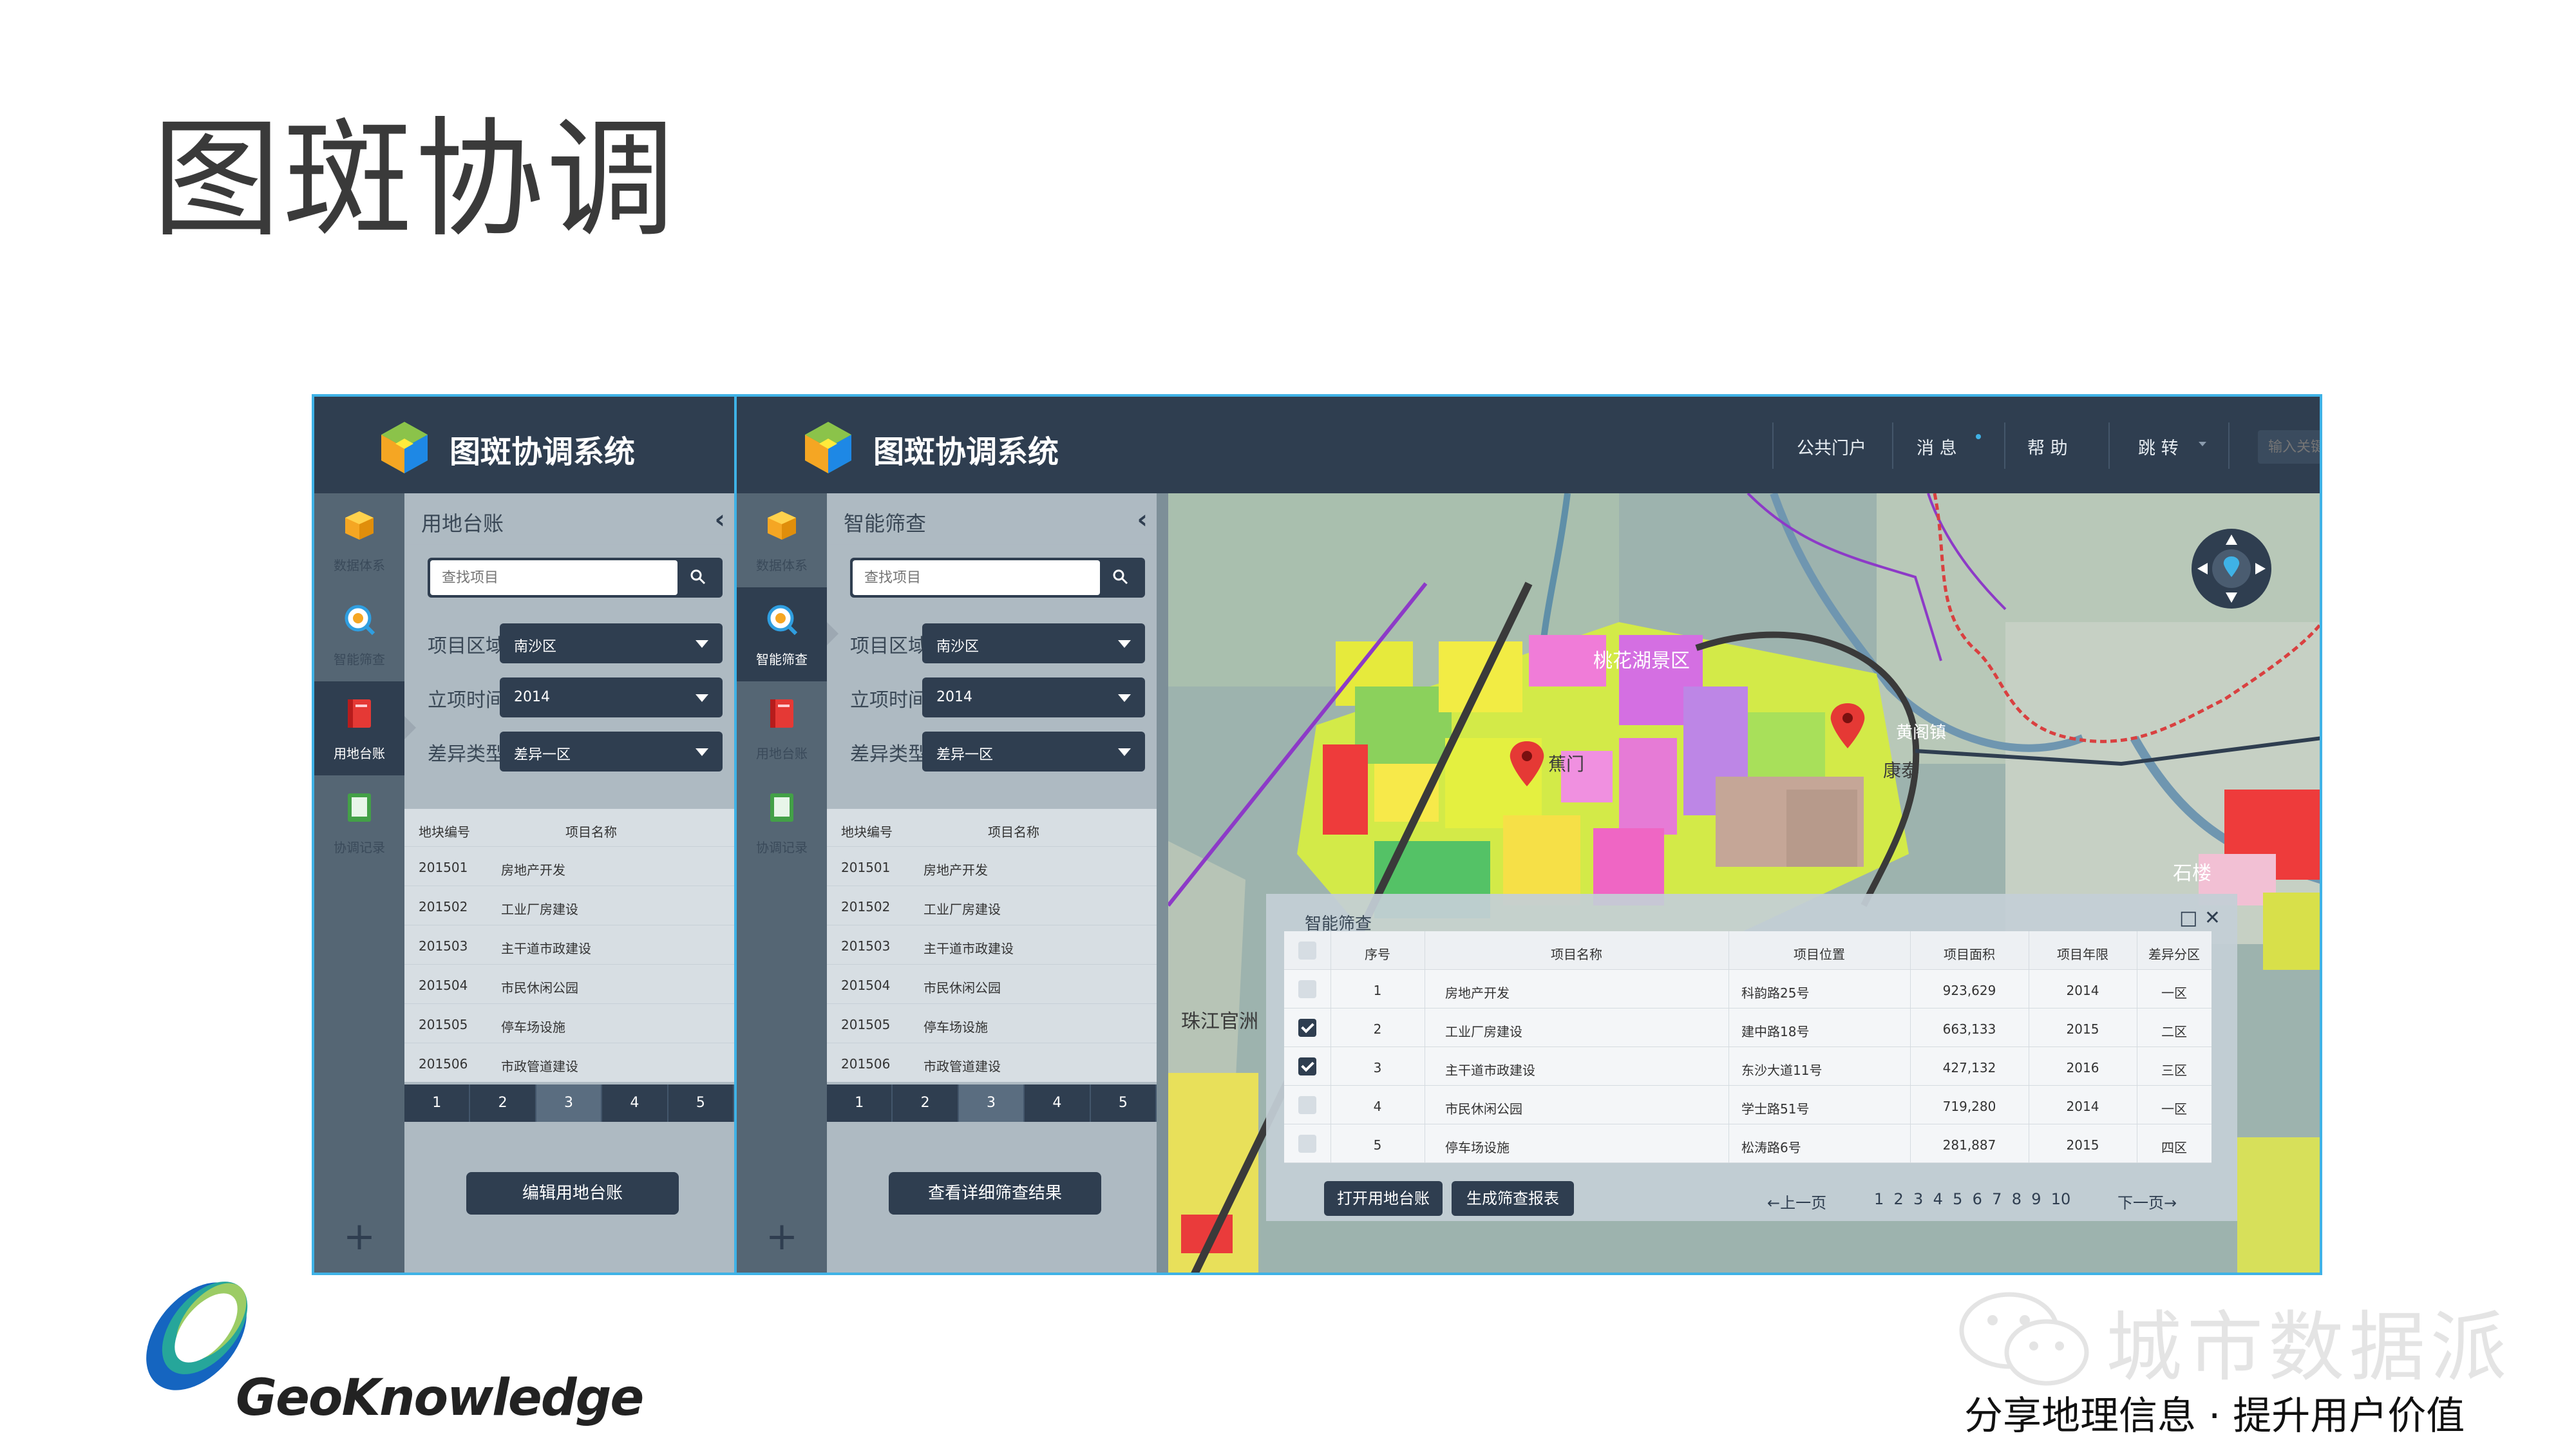 The width and height of the screenshot is (2576, 1449). Describe the element at coordinates (1378, 954) in the screenshot. I see `col-index: 序号` at that location.